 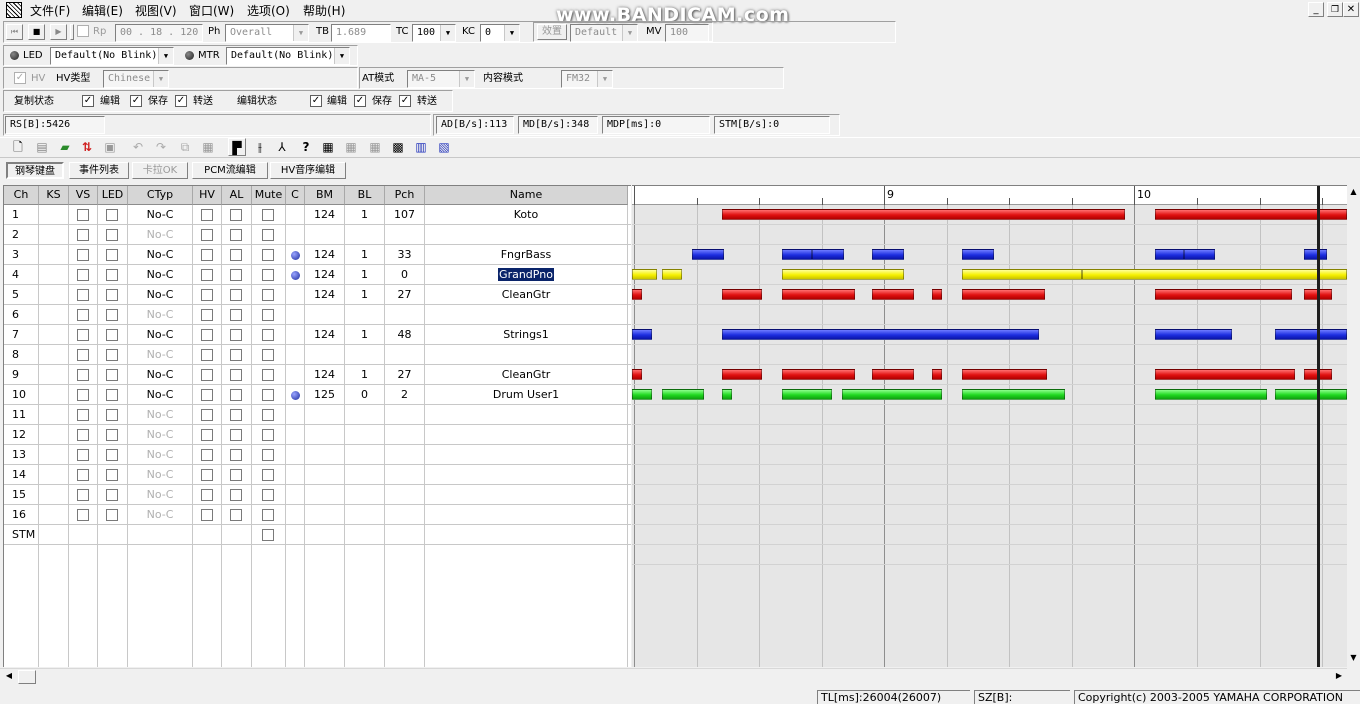 I want to click on scroll-up-arrow-icon: ▲, so click(x=1353, y=193).